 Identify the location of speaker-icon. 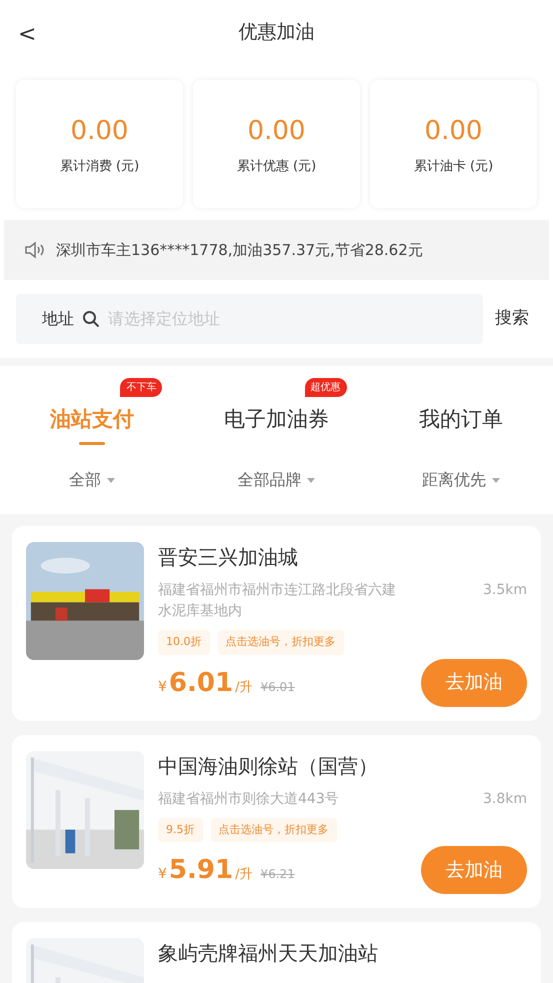
(35, 250).